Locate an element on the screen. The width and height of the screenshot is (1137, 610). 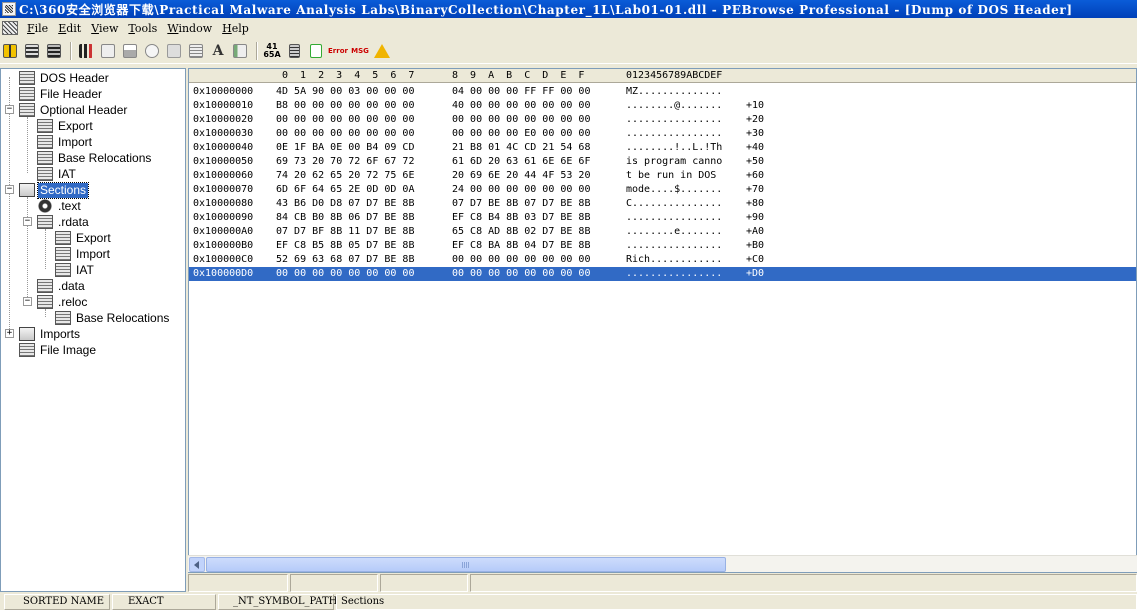
error-icon: Error is located at coordinates (338, 50).